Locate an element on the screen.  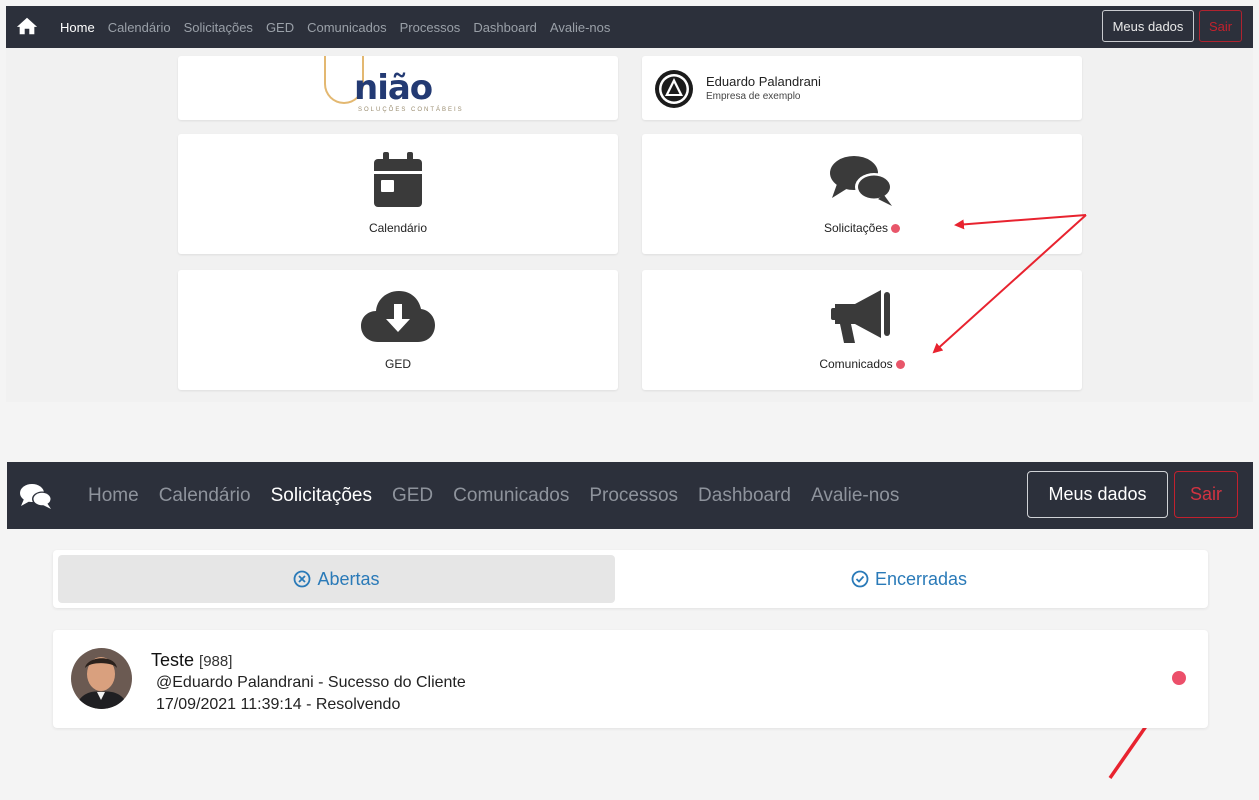
tile-comunicados: Comunicados is located at coordinates (862, 330).